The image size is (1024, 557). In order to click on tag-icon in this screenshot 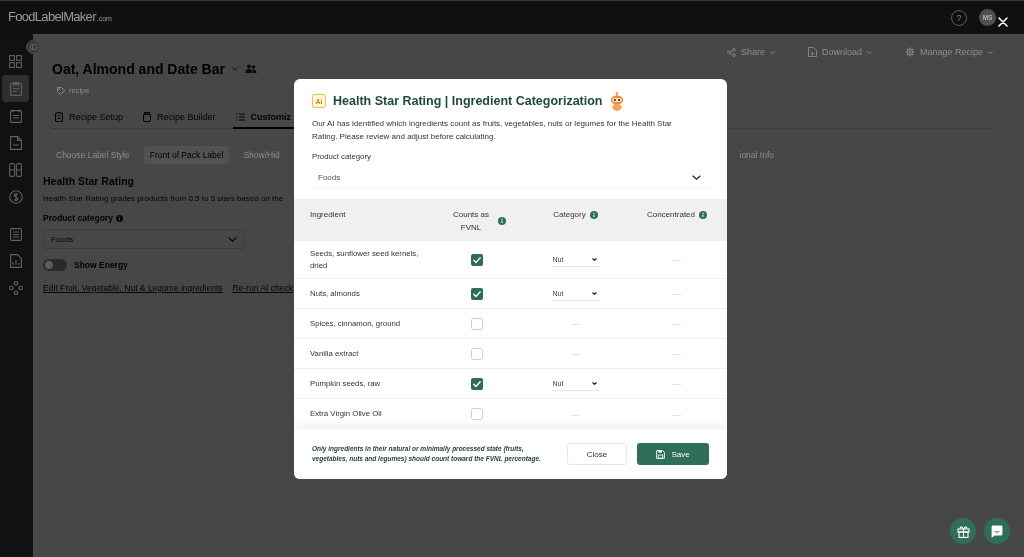, I will do `click(61, 90)`.